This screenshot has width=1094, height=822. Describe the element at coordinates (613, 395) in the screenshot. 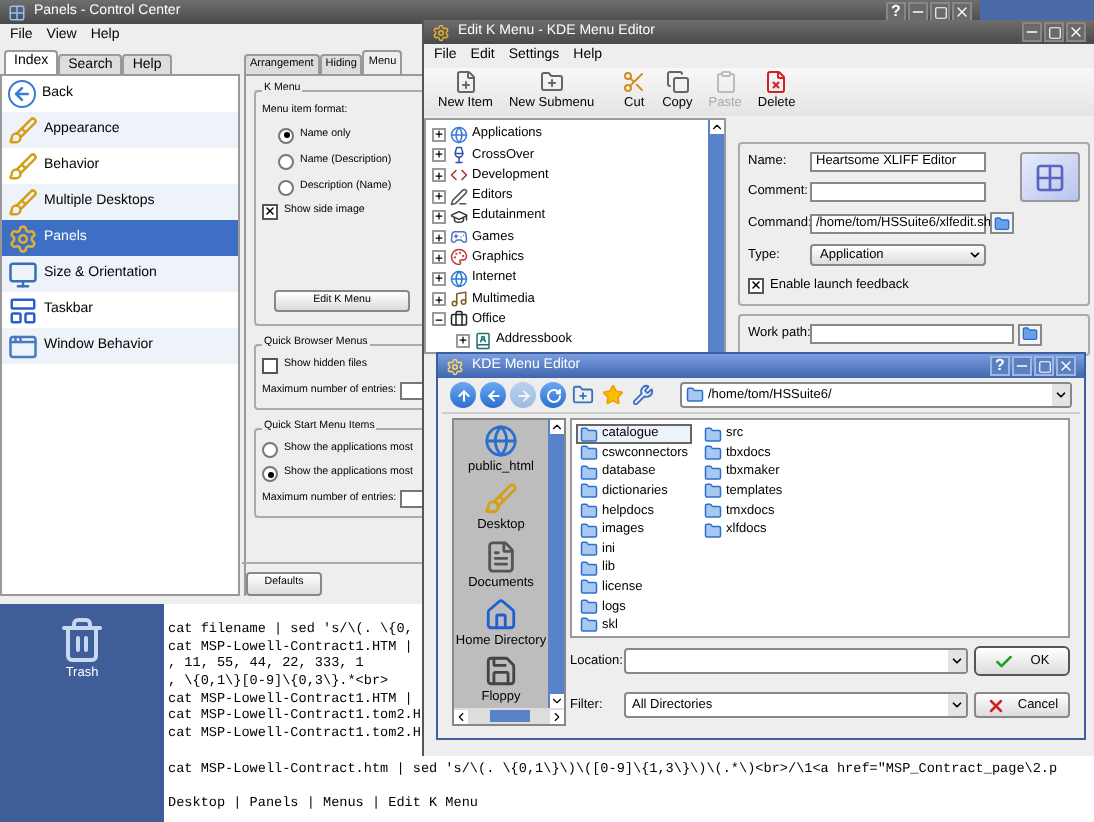

I see `star-icon` at that location.